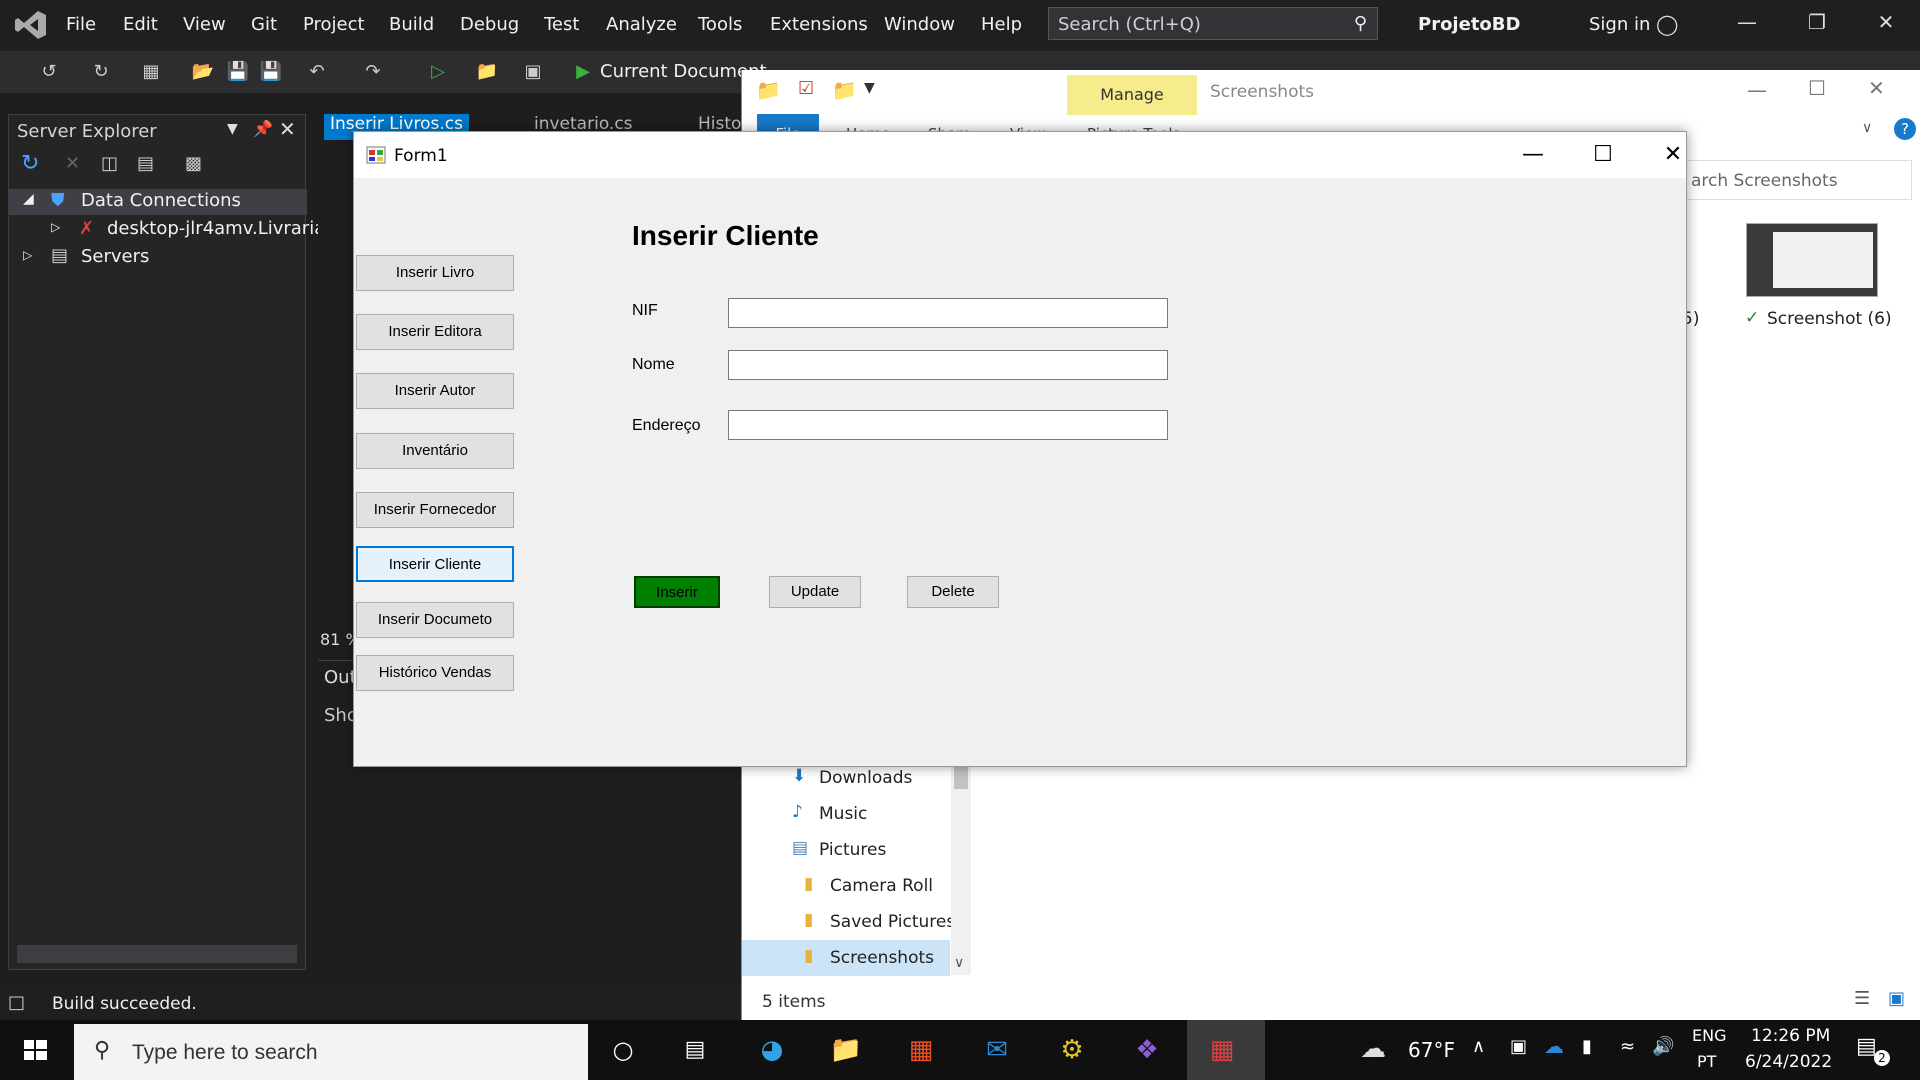 The height and width of the screenshot is (1080, 1920). I want to click on nav-scrollbar: ∨, so click(961, 870).